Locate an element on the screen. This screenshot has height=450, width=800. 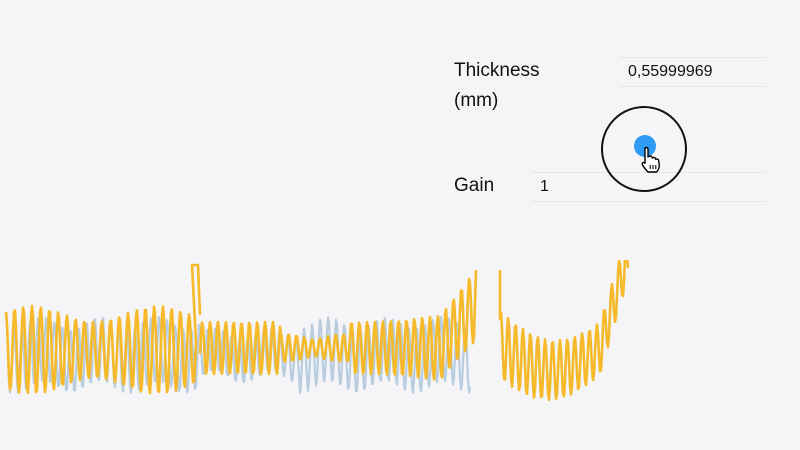
processed-signal-line-c is located at coordinates (564, 330).